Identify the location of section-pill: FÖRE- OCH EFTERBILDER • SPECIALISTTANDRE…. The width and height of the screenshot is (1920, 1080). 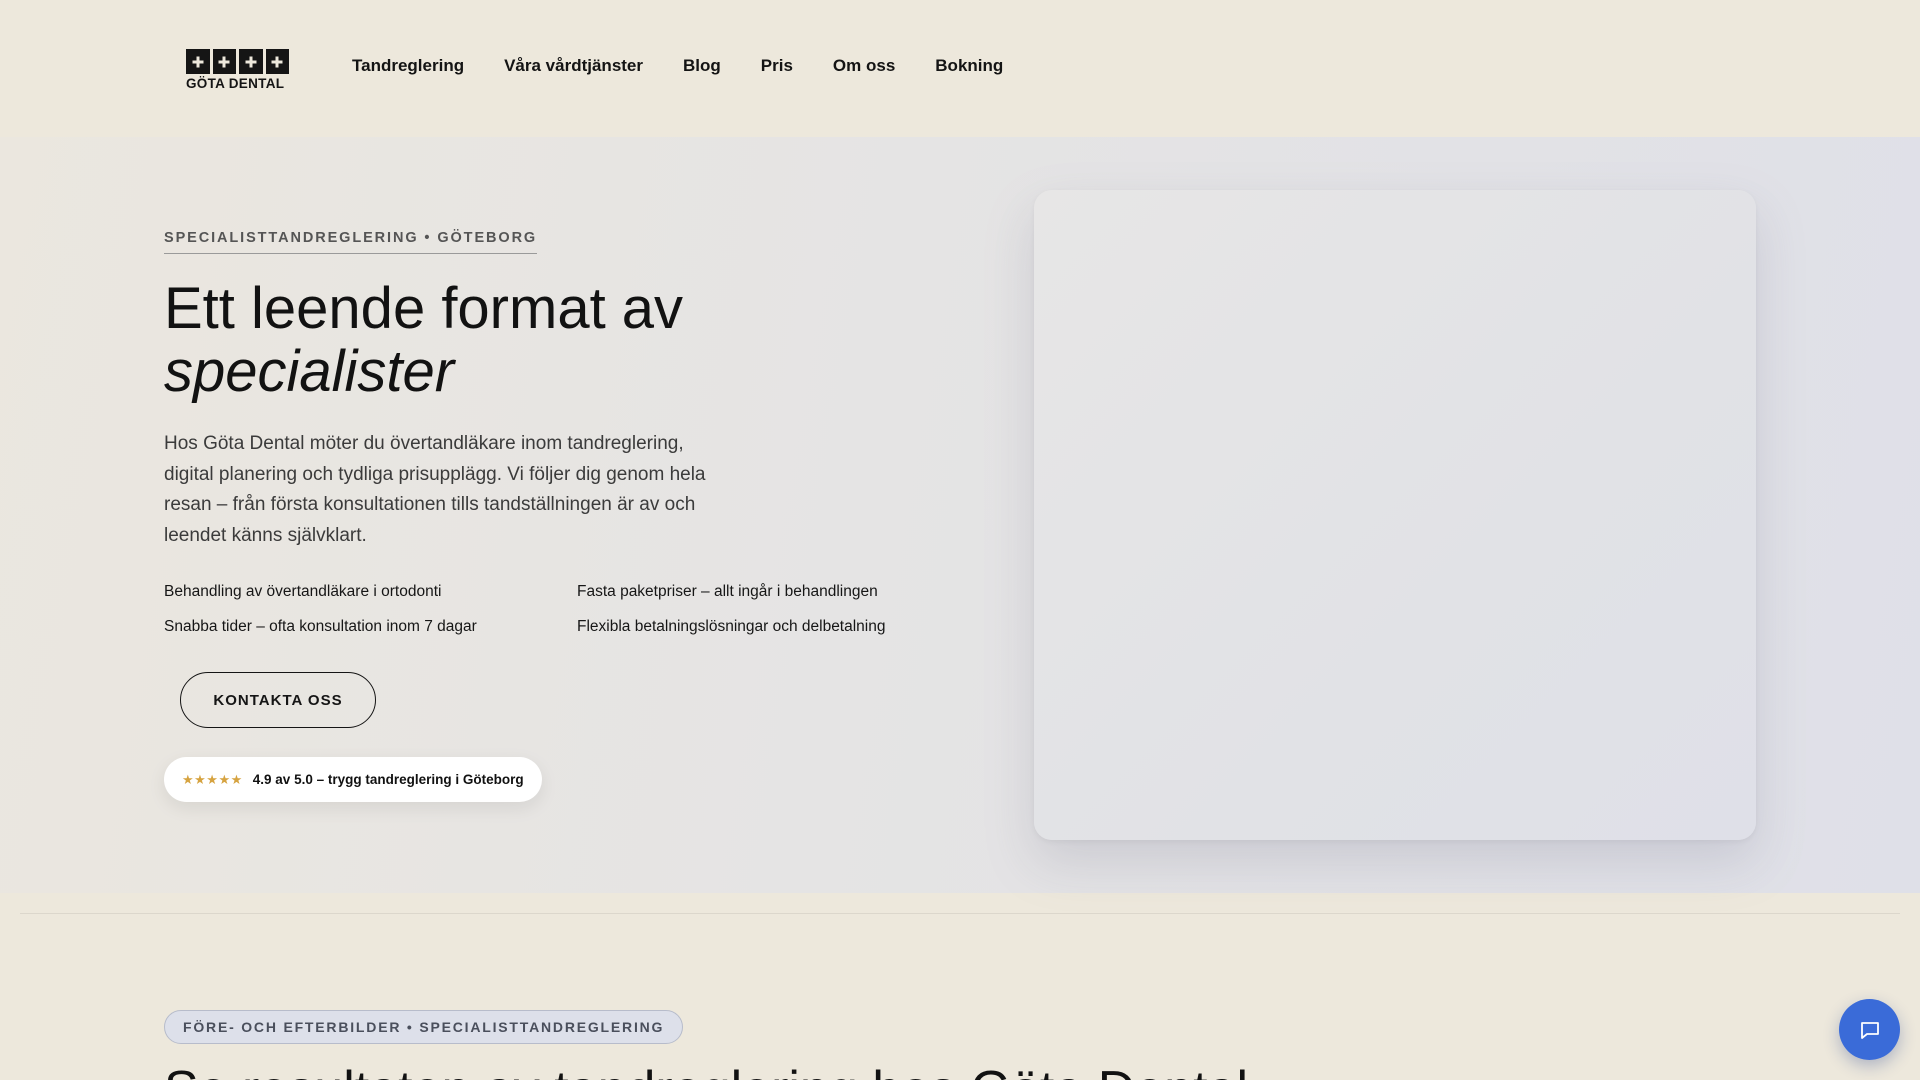
(424, 1027).